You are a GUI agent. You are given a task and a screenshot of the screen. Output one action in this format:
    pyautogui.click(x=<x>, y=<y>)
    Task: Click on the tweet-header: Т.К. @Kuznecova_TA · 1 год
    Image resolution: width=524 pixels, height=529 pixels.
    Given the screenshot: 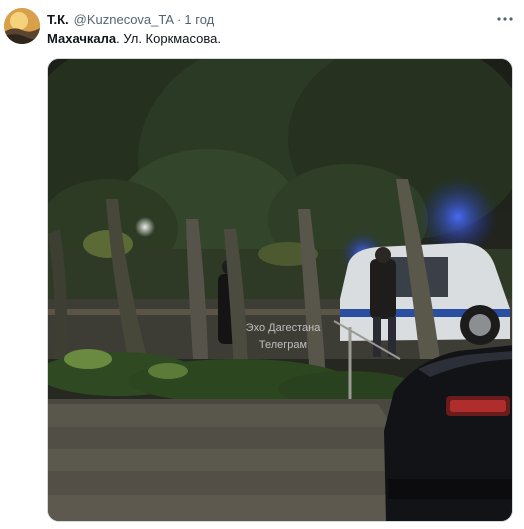 What is the action you would take?
    pyautogui.click(x=130, y=19)
    